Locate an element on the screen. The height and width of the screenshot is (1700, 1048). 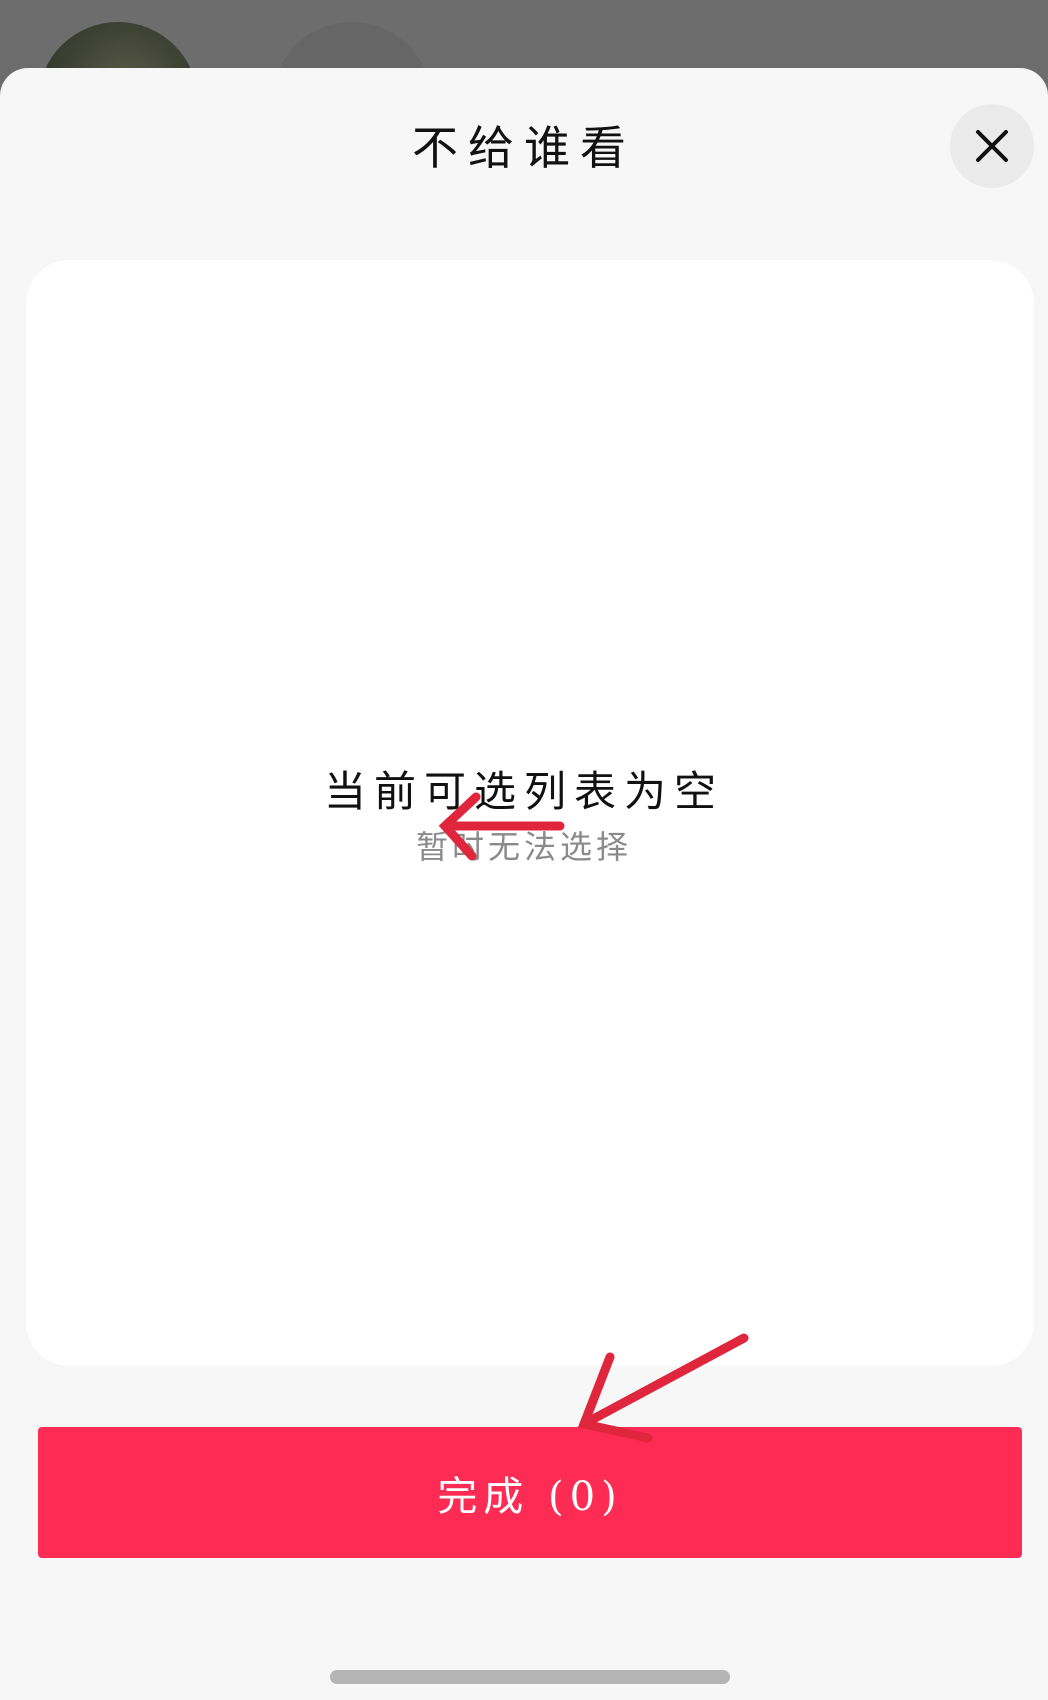
close-button is located at coordinates (992, 146).